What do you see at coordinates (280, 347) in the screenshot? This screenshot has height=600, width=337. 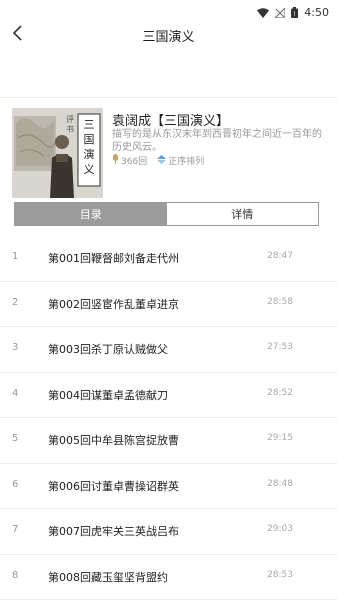 I see `episode-duration: 27:53` at bounding box center [280, 347].